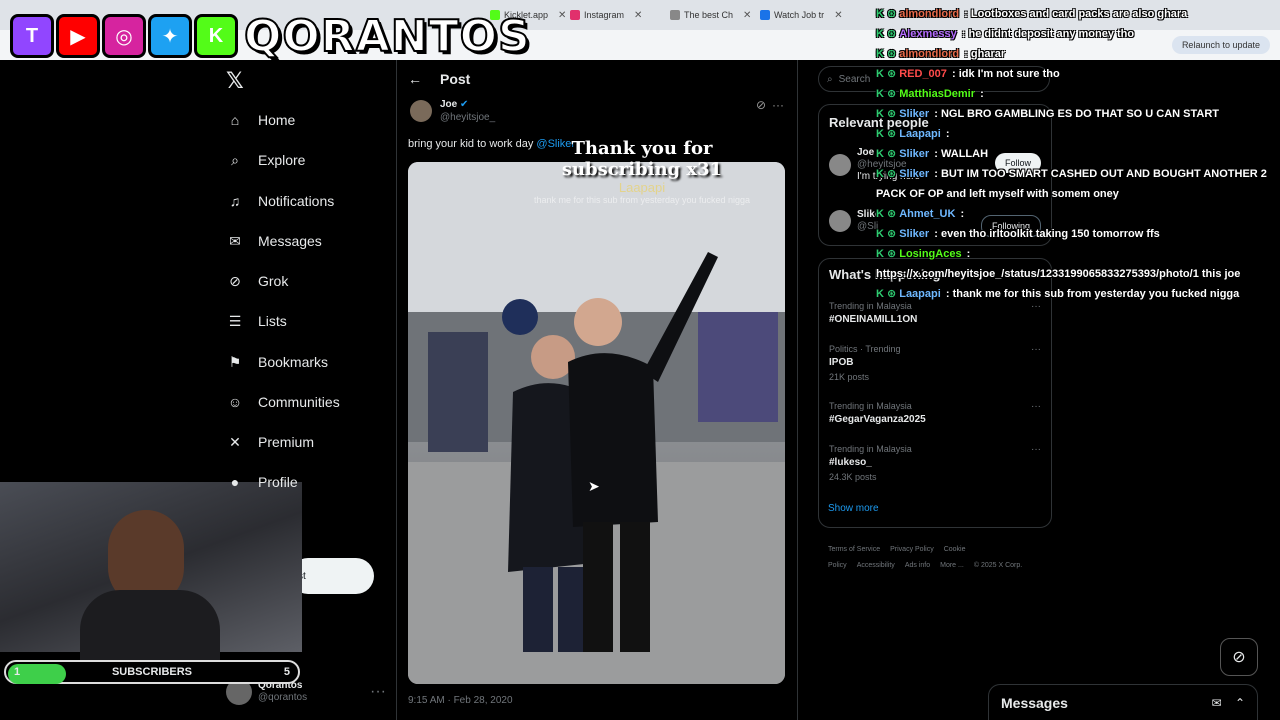 This screenshot has height=720, width=1280. What do you see at coordinates (1217, 703) in the screenshot?
I see `new-message-icon: ✉` at bounding box center [1217, 703].